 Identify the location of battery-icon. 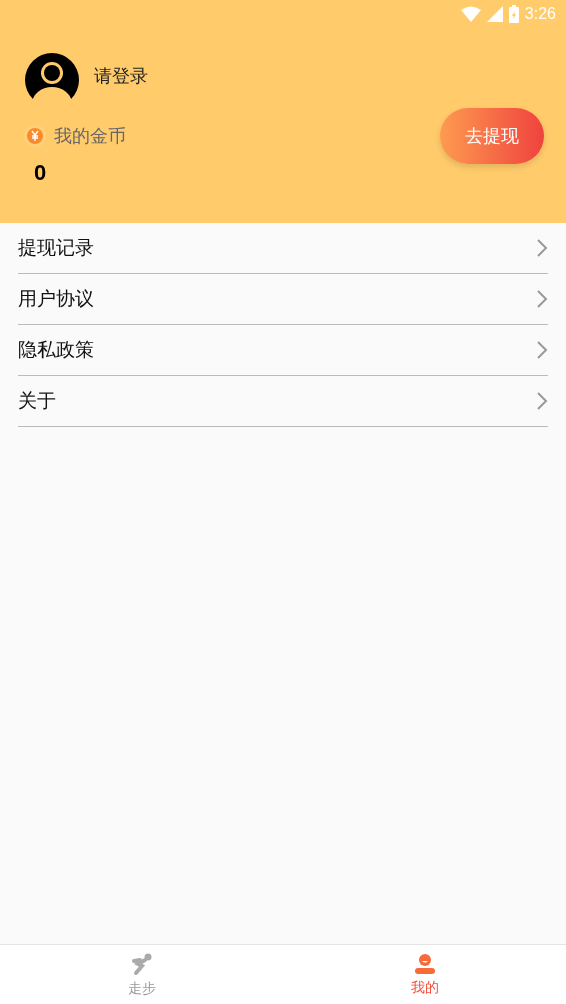
(513, 14).